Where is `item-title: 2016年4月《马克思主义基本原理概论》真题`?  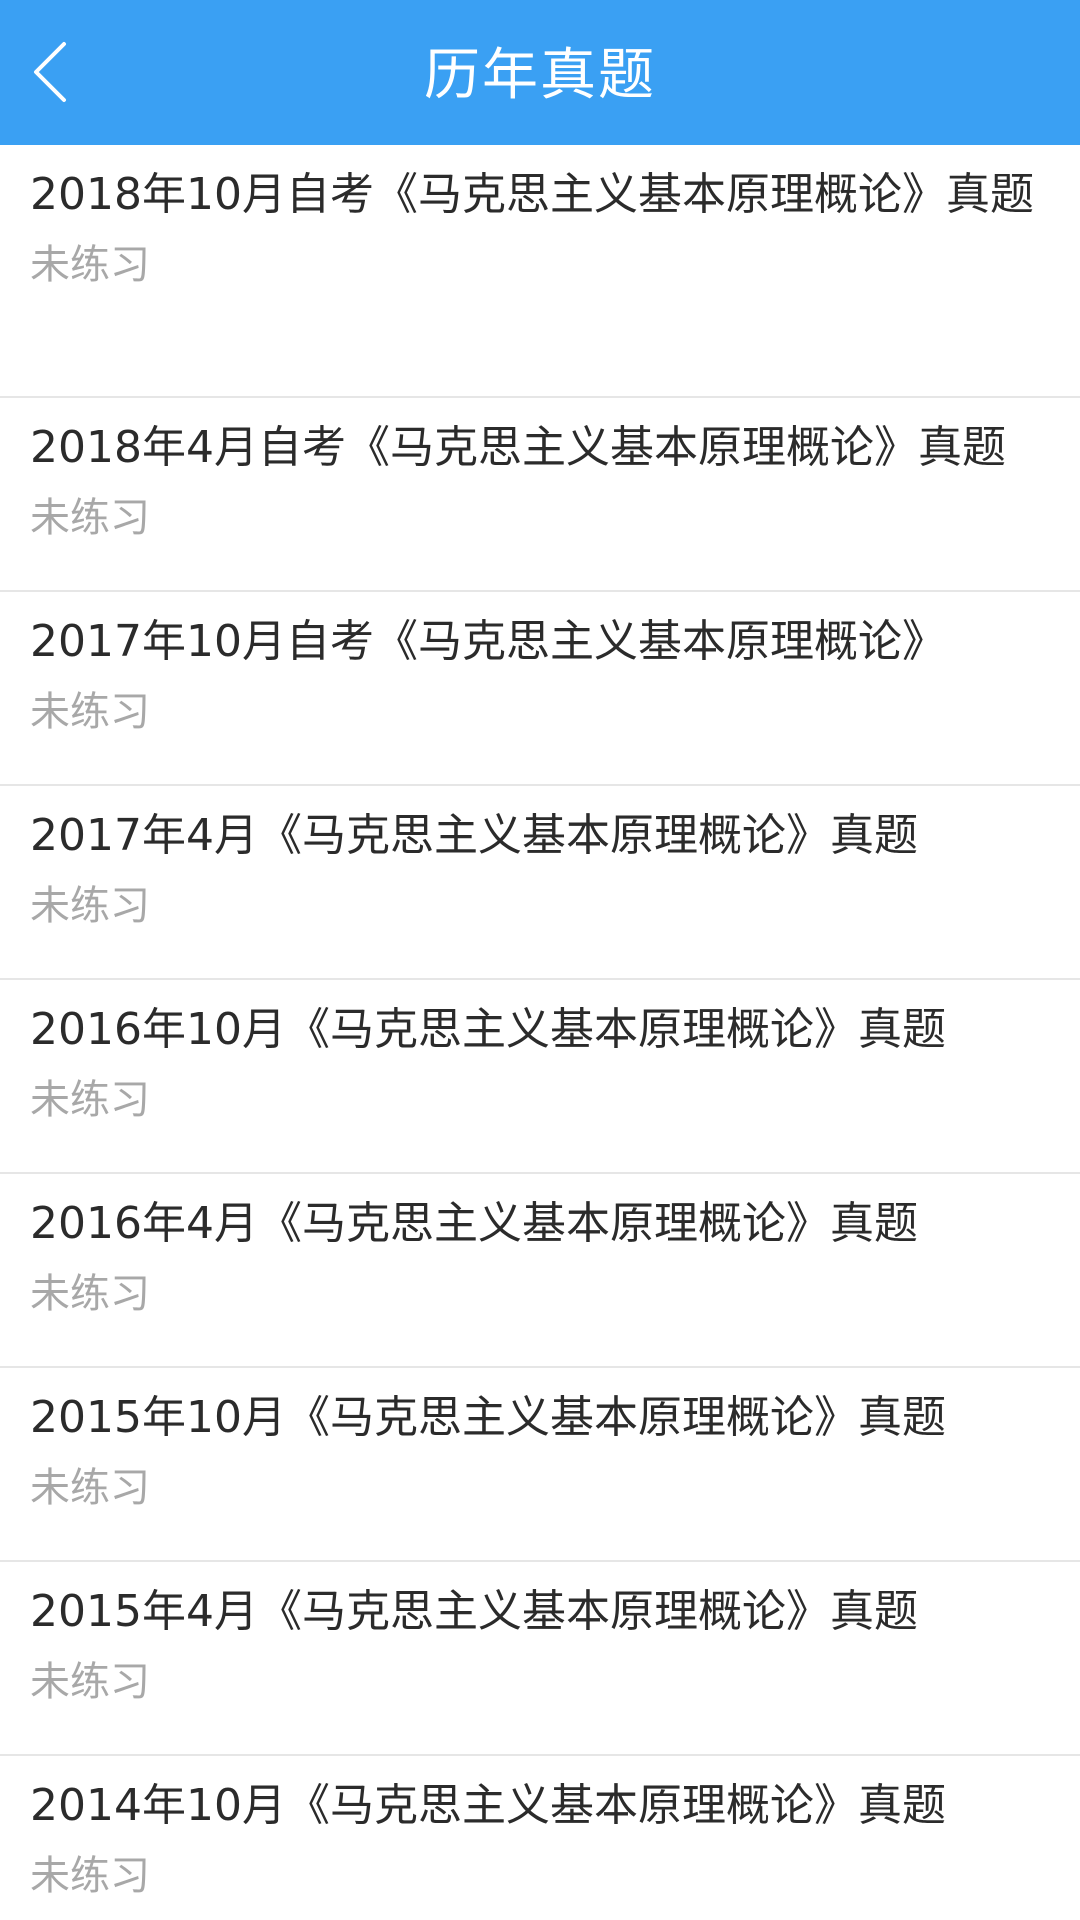
item-title: 2016年4月《马克思主义基本原理概论》真题 is located at coordinates (474, 1223).